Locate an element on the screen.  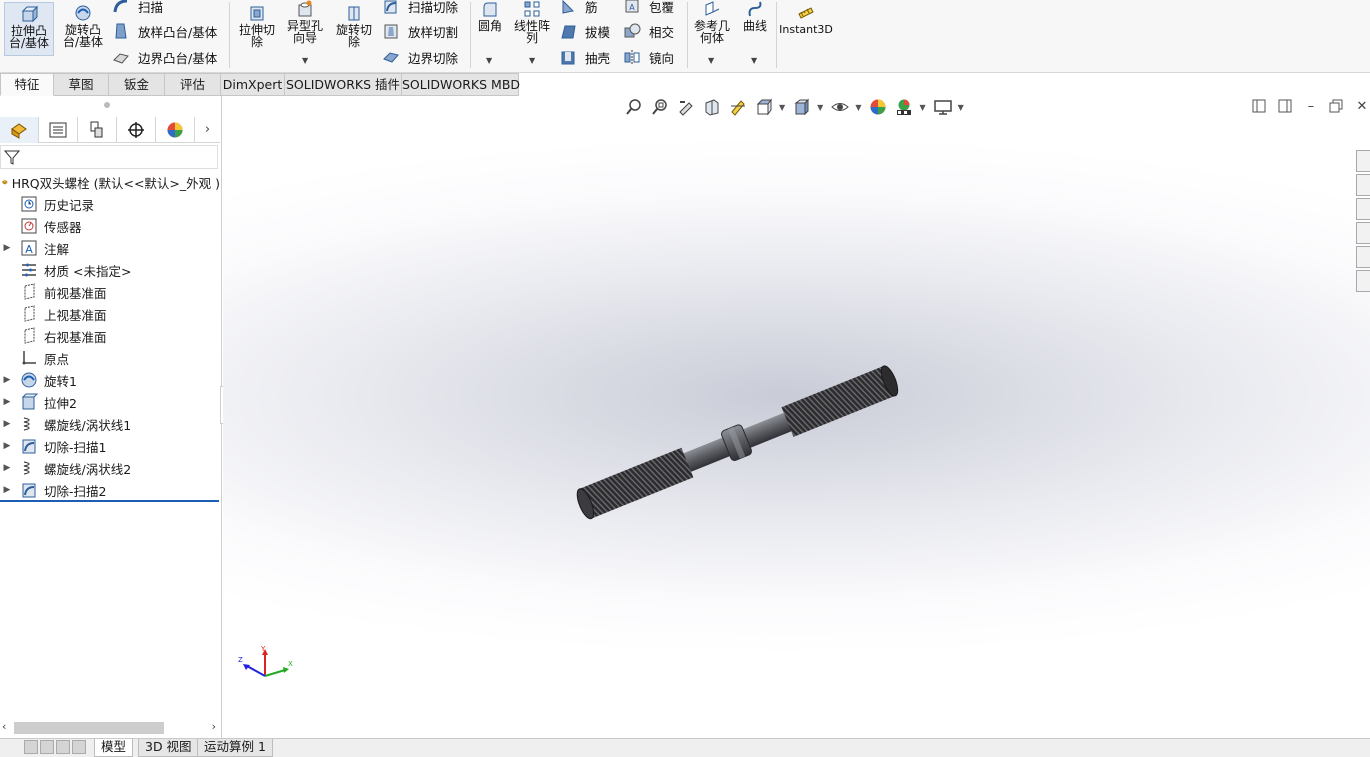
view-orientation-dropdown-icon: ▼ is located at coordinates (782, 107).